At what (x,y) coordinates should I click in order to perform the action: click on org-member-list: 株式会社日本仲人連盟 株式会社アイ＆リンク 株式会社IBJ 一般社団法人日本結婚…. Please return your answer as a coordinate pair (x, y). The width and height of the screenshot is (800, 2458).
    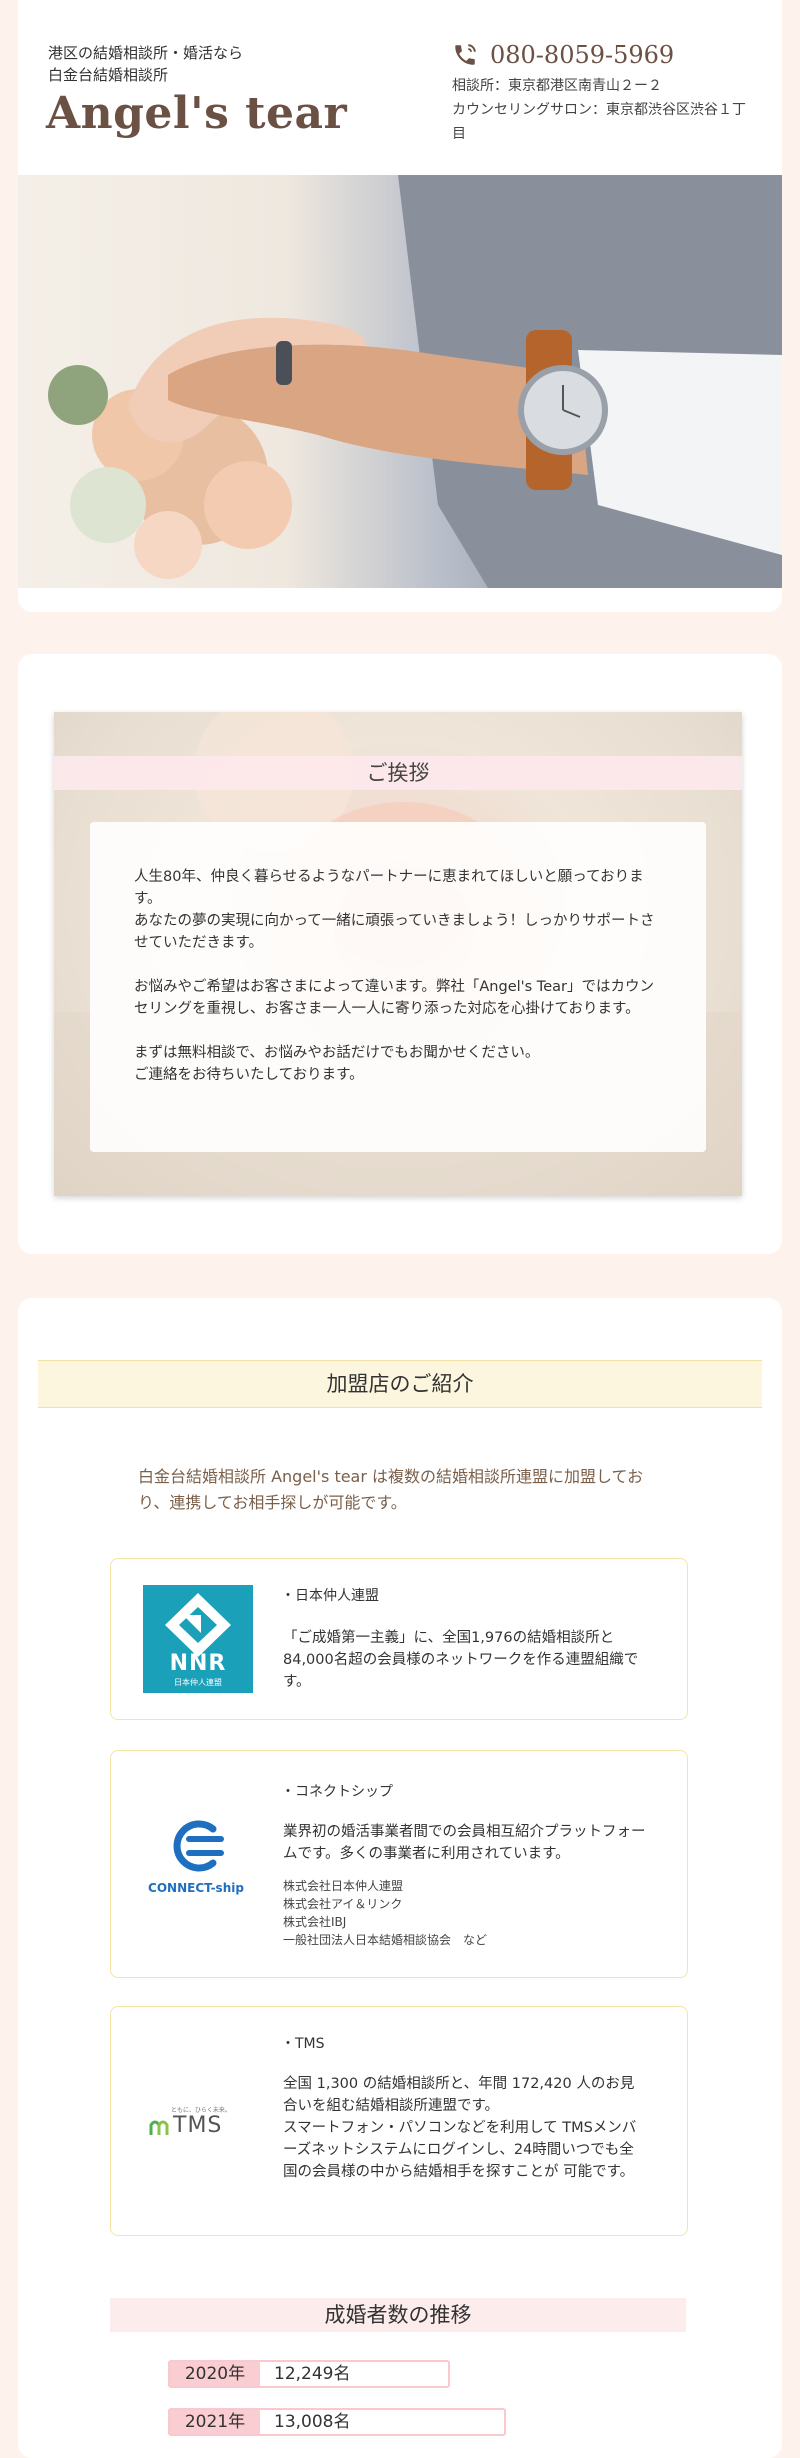
    Looking at the image, I should click on (463, 1913).